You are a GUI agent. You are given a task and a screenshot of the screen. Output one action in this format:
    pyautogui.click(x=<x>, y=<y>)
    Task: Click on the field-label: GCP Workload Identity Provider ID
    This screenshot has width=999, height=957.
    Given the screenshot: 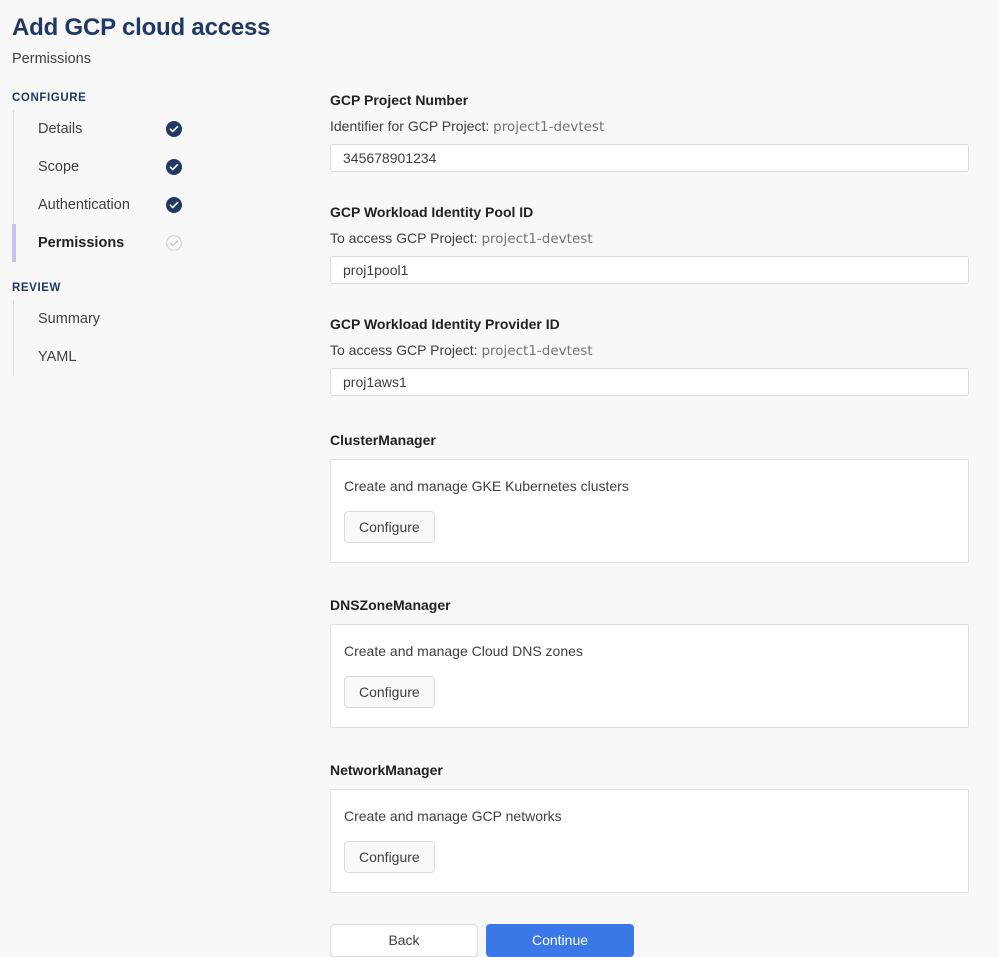 What is the action you would take?
    pyautogui.click(x=445, y=323)
    